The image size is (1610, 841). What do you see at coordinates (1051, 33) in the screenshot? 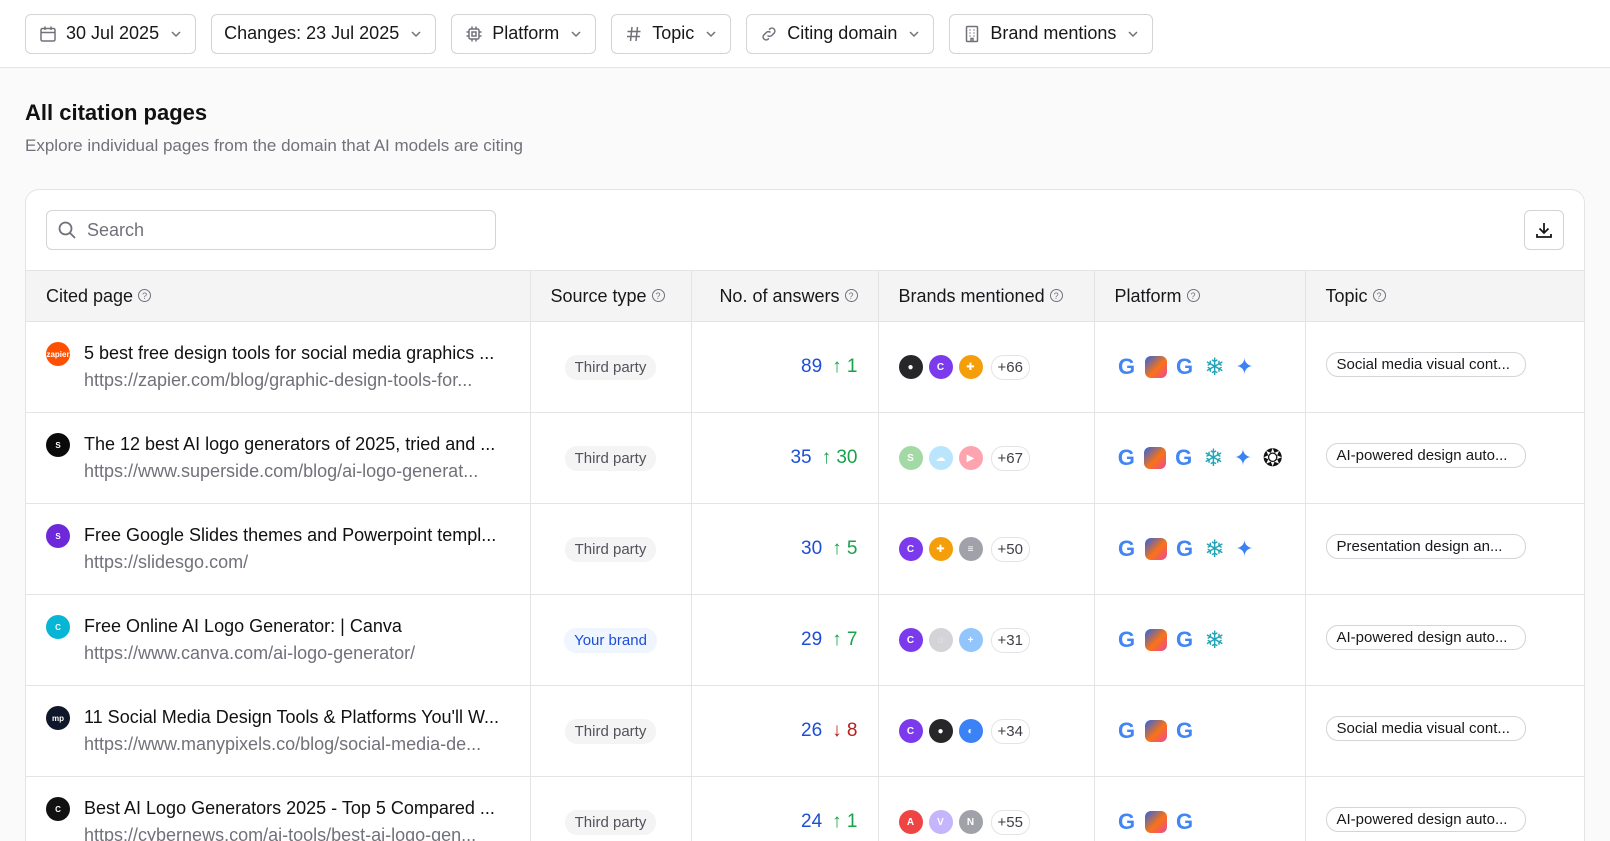
I see `filter-brand-mentions: Brand mentions` at bounding box center [1051, 33].